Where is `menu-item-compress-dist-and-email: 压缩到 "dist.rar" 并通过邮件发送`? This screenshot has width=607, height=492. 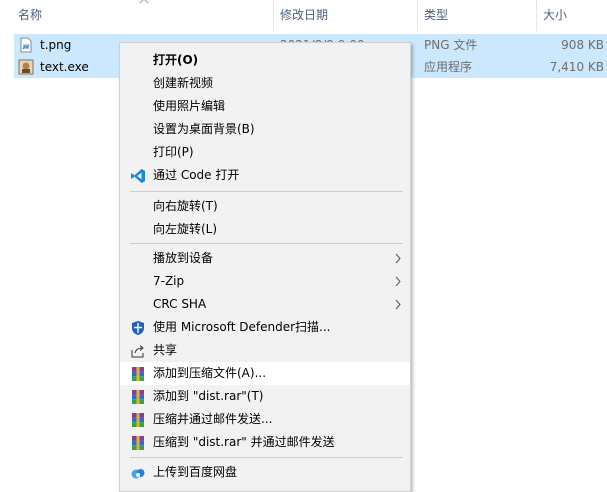 menu-item-compress-dist-and-email: 压缩到 "dist.rar" 并通过邮件发送 is located at coordinates (265, 442).